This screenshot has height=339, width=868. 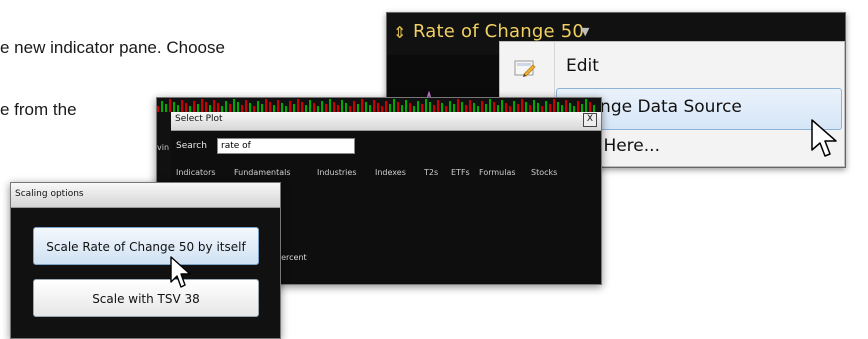 I want to click on close-icon: X, so click(x=590, y=120).